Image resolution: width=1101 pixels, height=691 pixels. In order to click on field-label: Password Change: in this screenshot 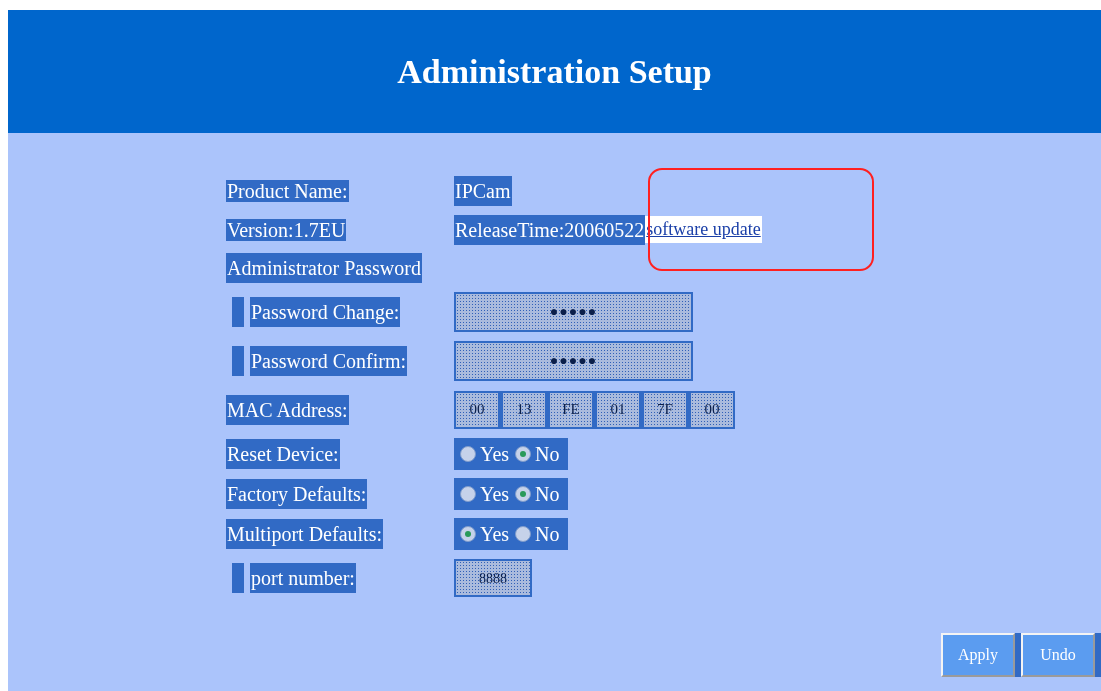, I will do `click(325, 311)`.